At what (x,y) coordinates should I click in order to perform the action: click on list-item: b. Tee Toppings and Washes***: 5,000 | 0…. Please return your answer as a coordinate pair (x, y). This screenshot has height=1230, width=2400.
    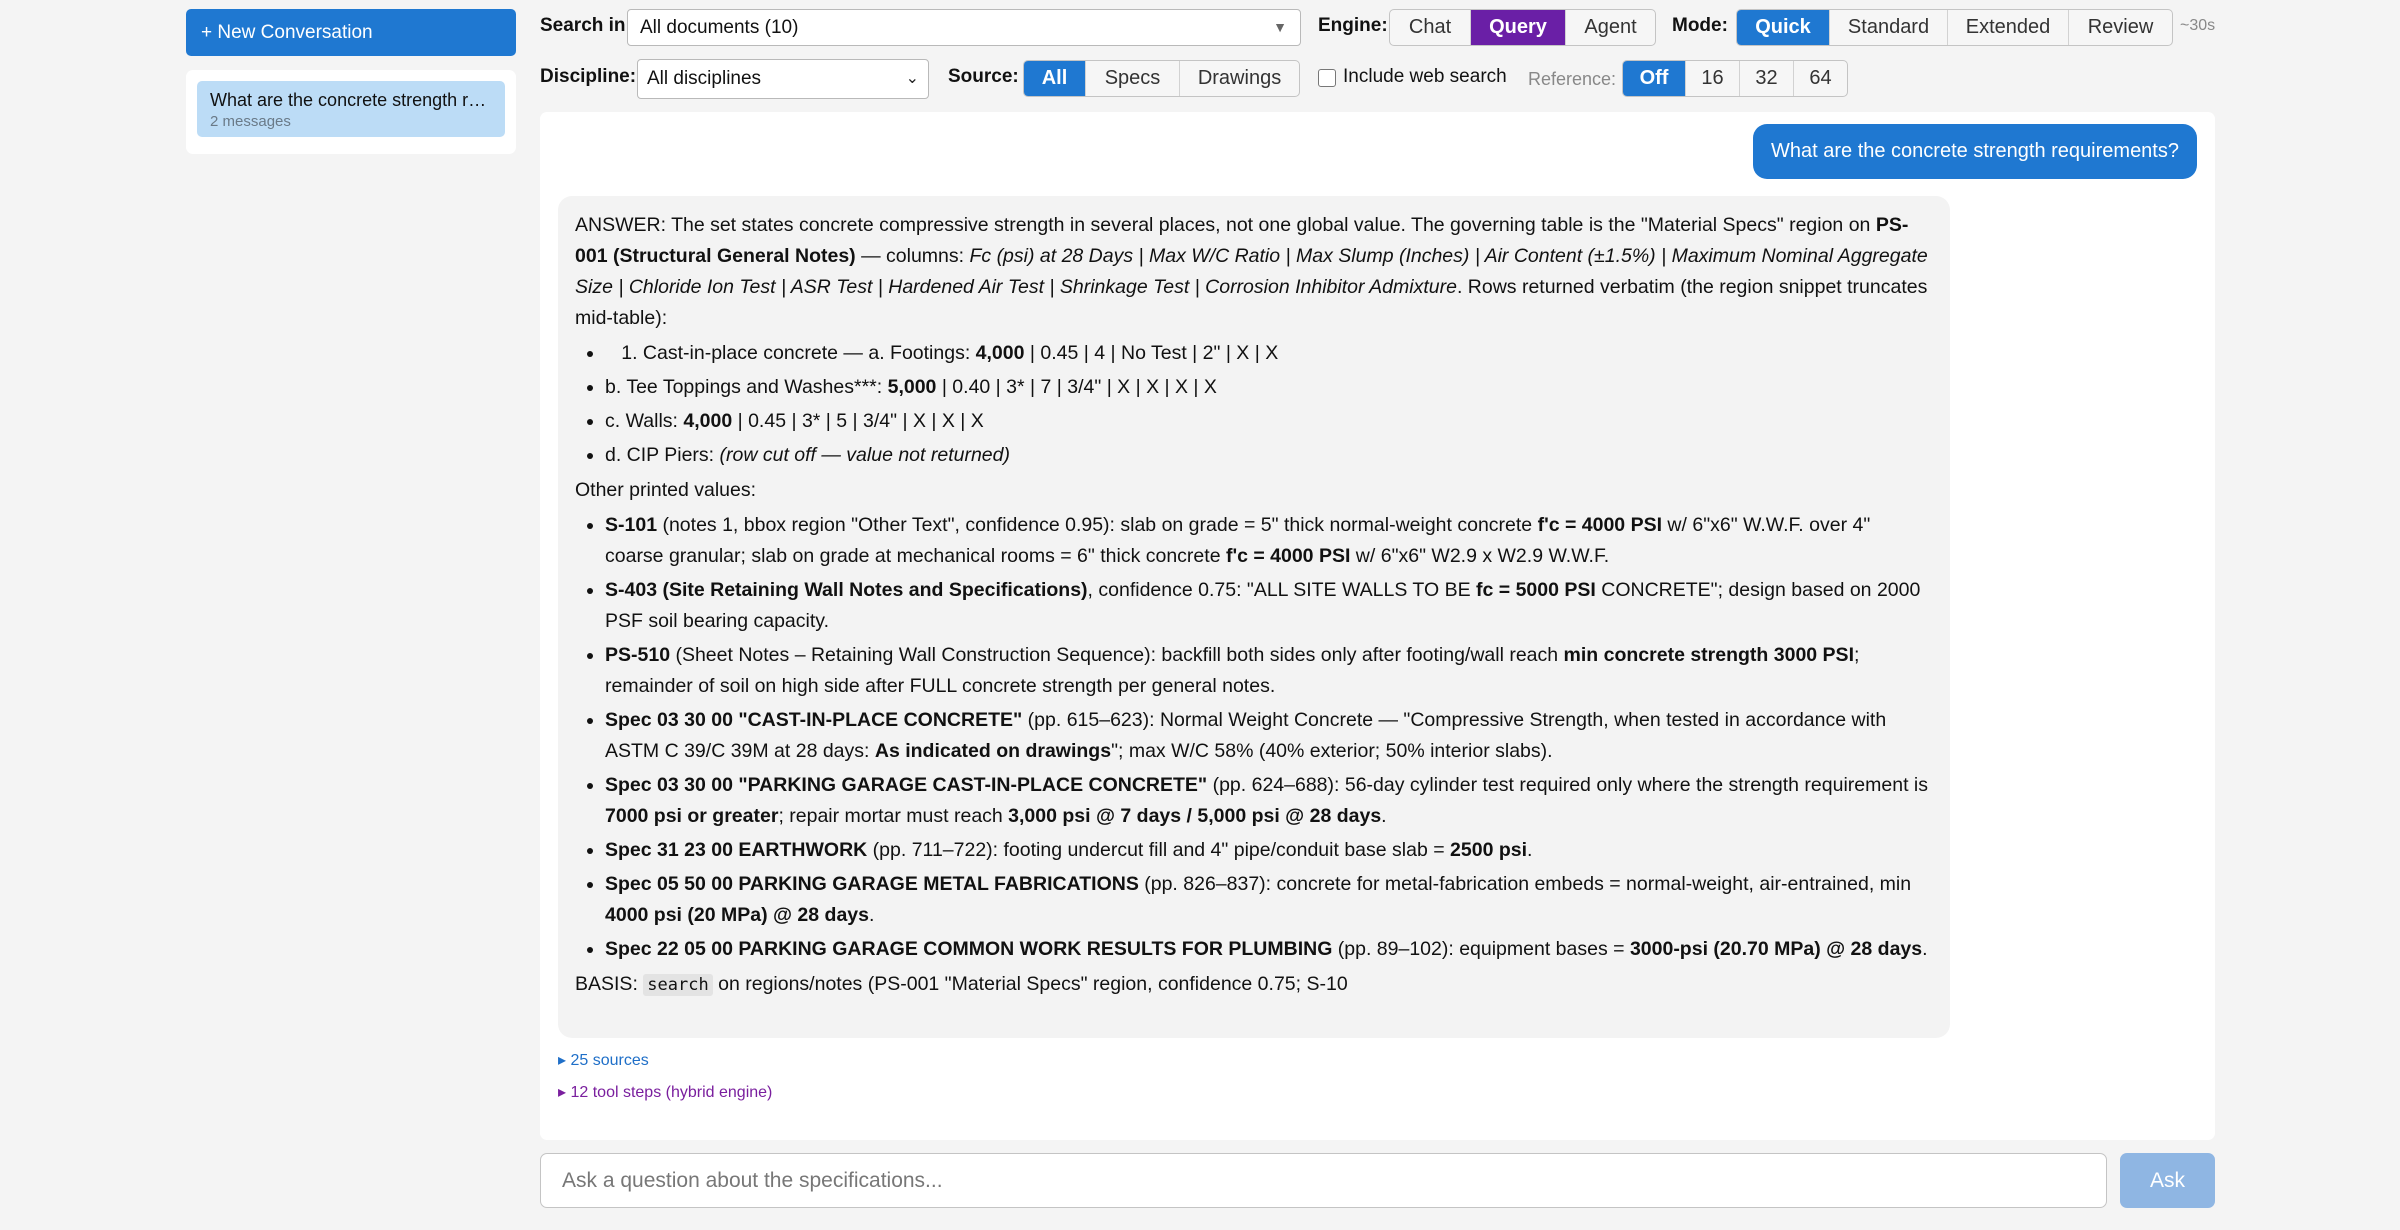
    Looking at the image, I should click on (1269, 387).